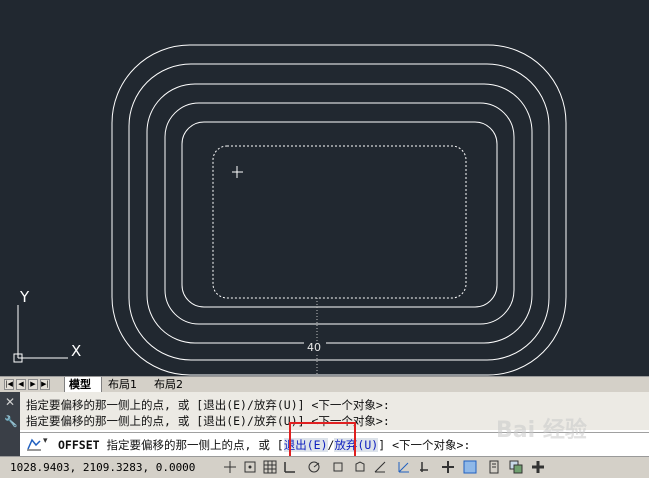 This screenshot has width=649, height=478. Describe the element at coordinates (10, 402) in the screenshot. I see `close-icon: ✕` at that location.